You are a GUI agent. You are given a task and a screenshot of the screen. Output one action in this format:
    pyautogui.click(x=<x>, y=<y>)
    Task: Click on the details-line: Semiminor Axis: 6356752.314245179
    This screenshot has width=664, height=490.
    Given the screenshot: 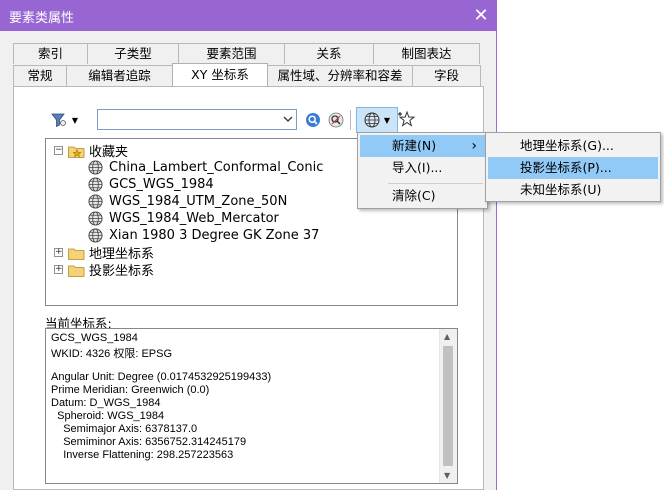 What is the action you would take?
    pyautogui.click(x=149, y=442)
    